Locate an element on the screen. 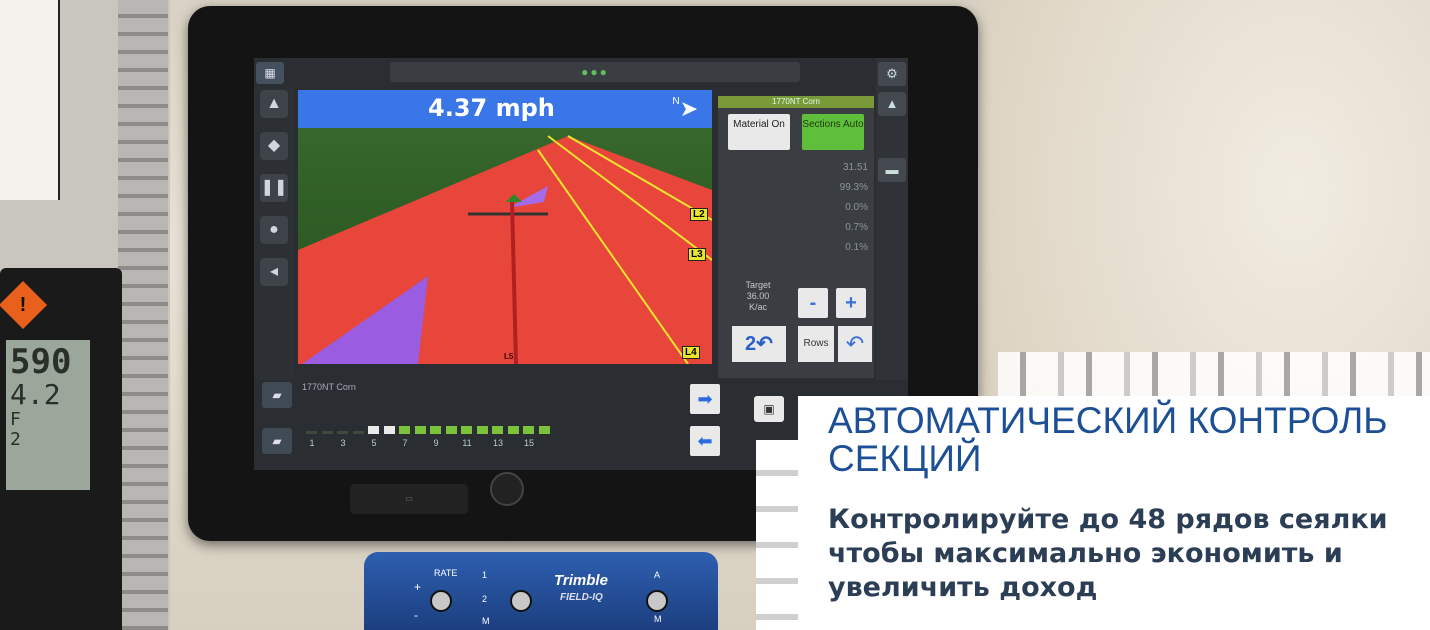 The height and width of the screenshot is (630, 1430). tractor-icon: ▲ is located at coordinates (274, 104).